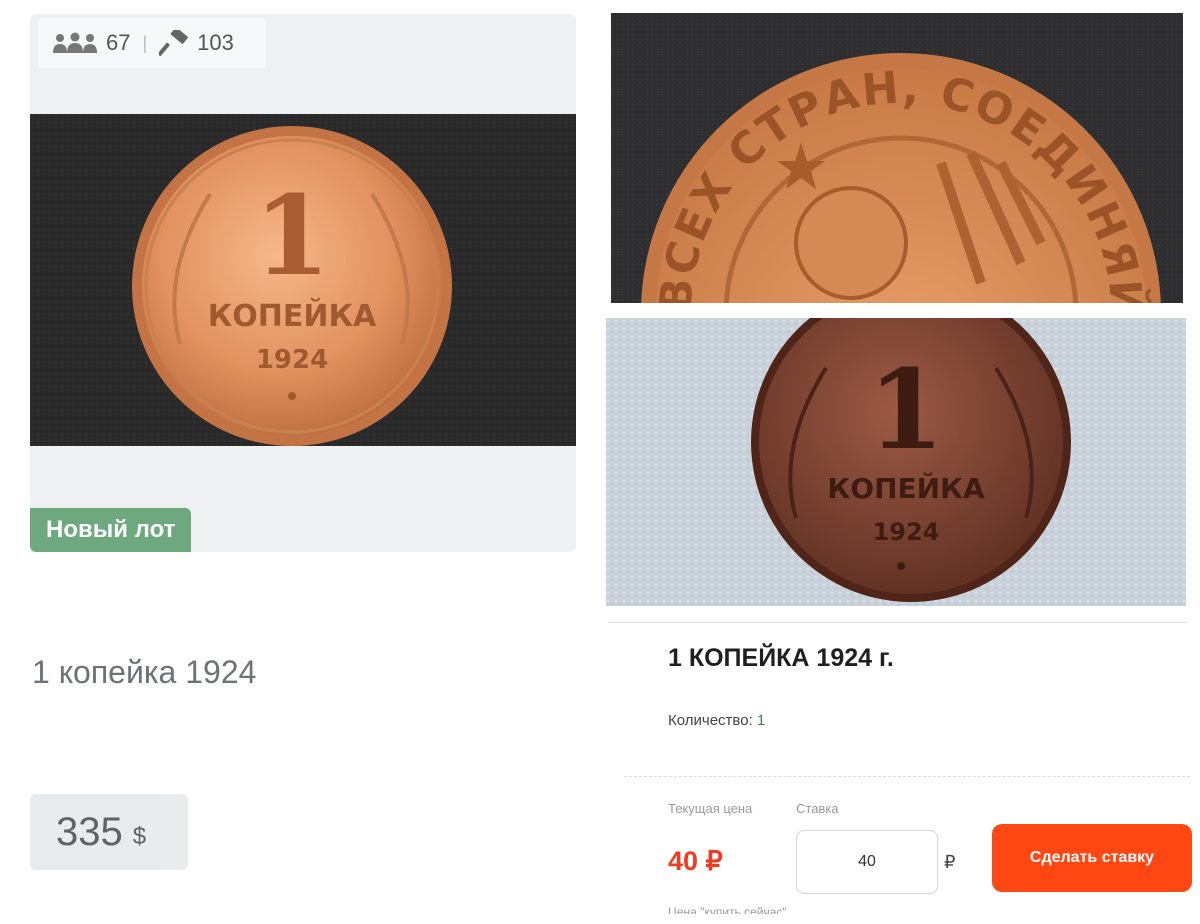 The height and width of the screenshot is (924, 1200). I want to click on quantity-label: Количество:, so click(710, 720).